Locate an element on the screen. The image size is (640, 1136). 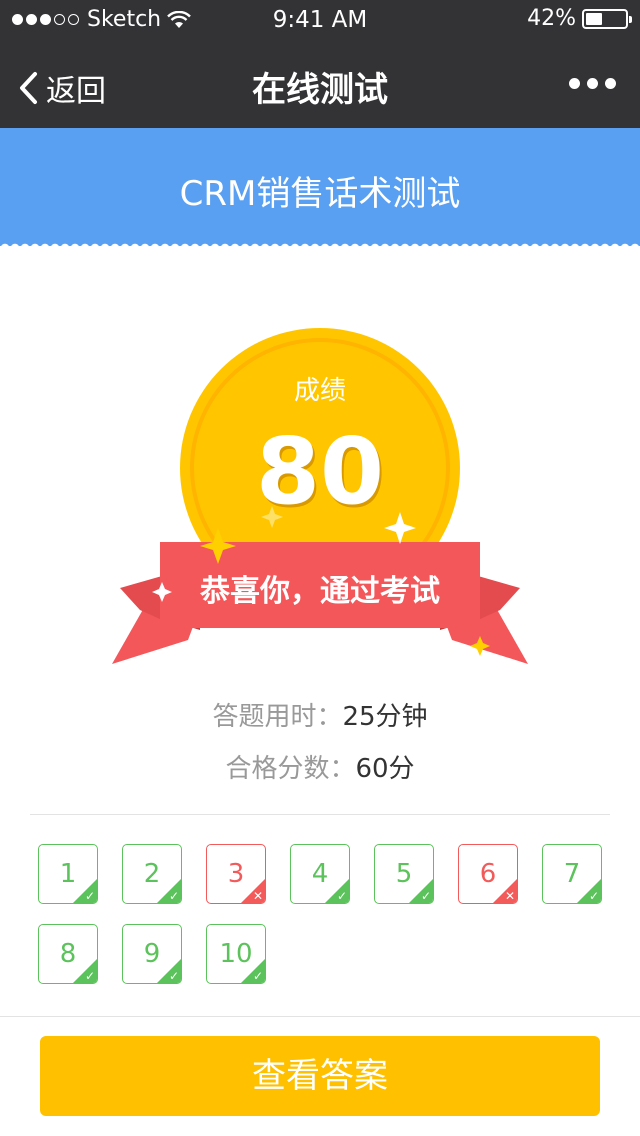
question-10-button: 10 ✓ is located at coordinates (236, 954).